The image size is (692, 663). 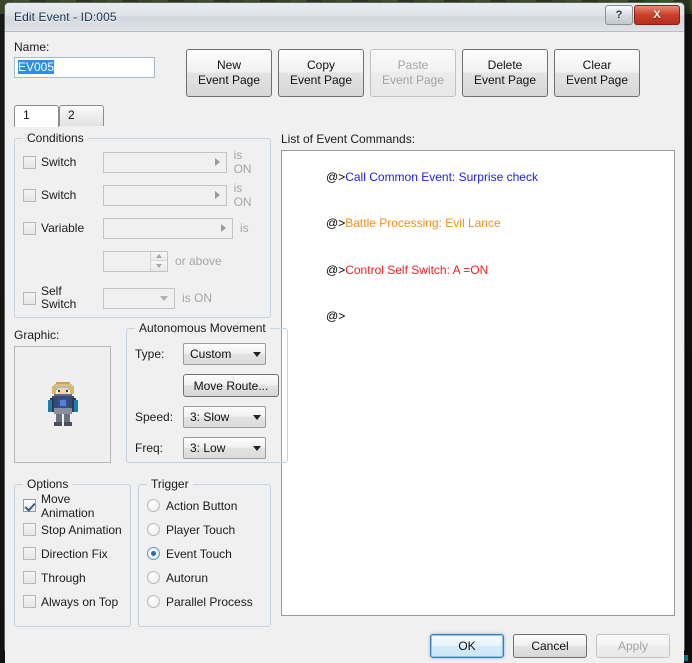 What do you see at coordinates (170, 484) in the screenshot?
I see `trigger-legend: Trigger` at bounding box center [170, 484].